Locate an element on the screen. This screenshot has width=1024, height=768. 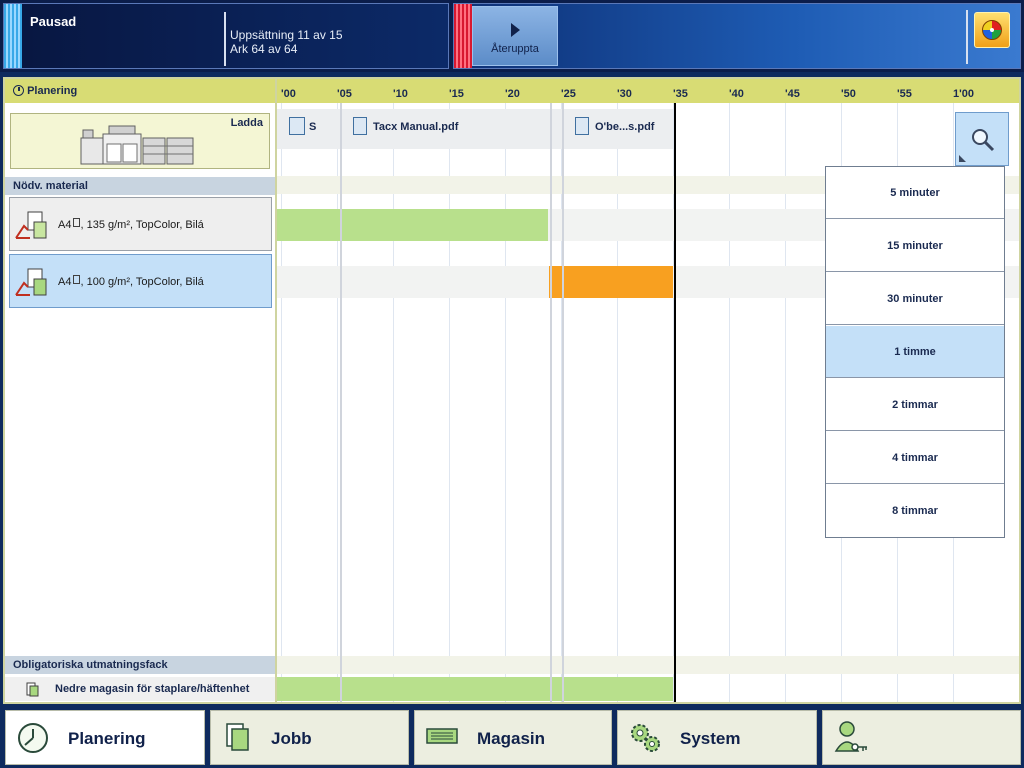
material-card: A4 , 100 g/m², TopColor, Bilá is located at coordinates (140, 281).